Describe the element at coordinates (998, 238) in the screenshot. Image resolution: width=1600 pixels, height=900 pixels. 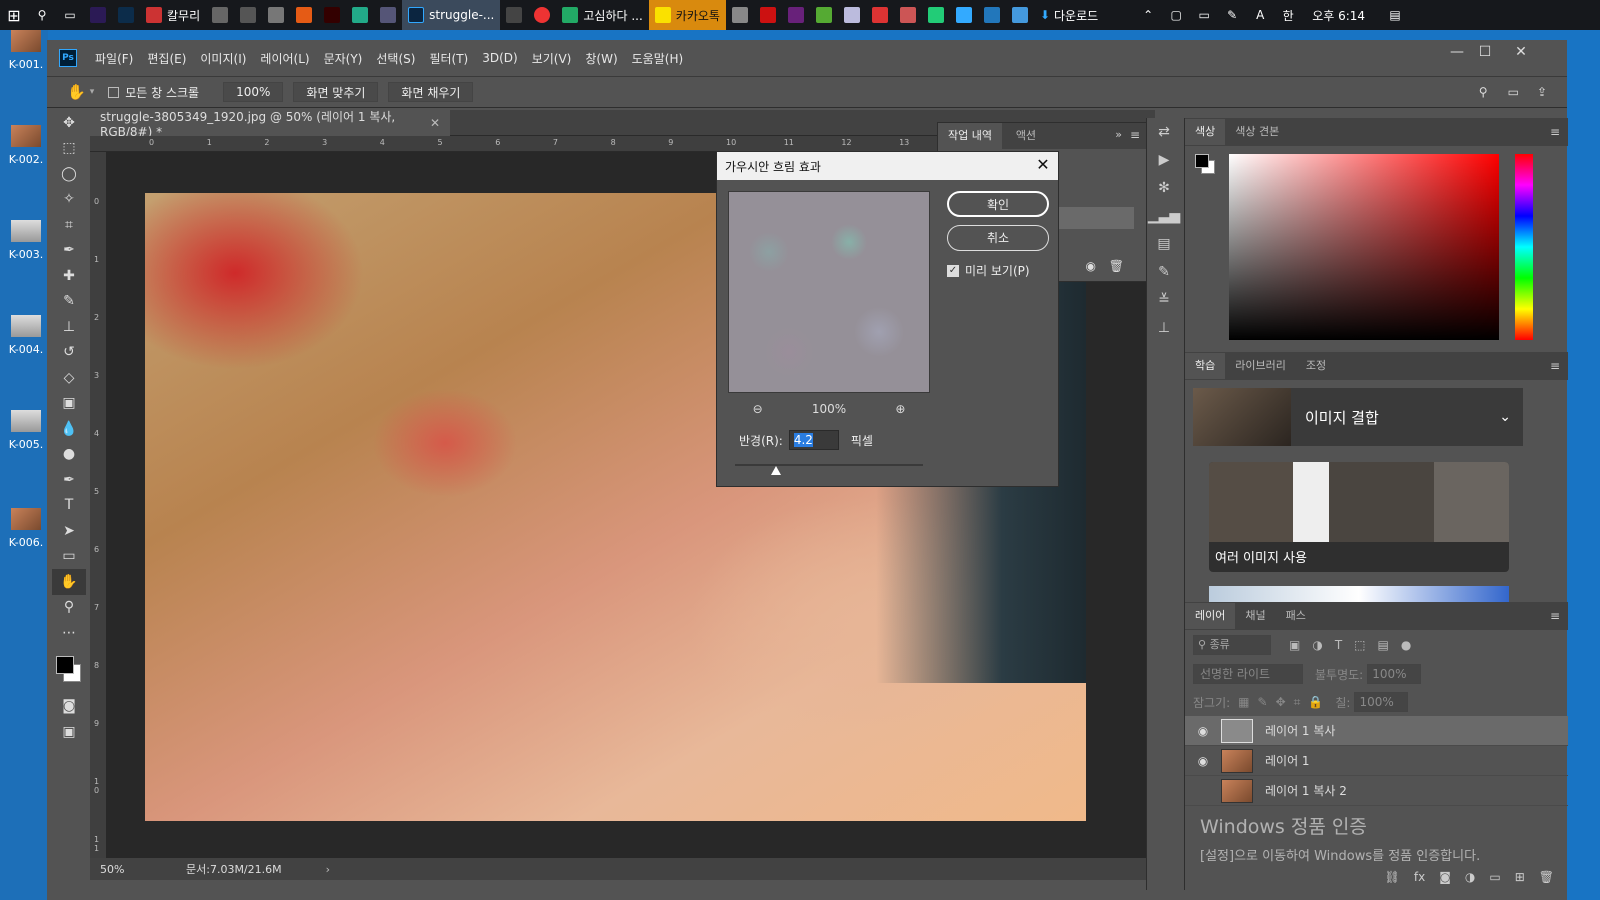
I see `cancel-button: 취소` at that location.